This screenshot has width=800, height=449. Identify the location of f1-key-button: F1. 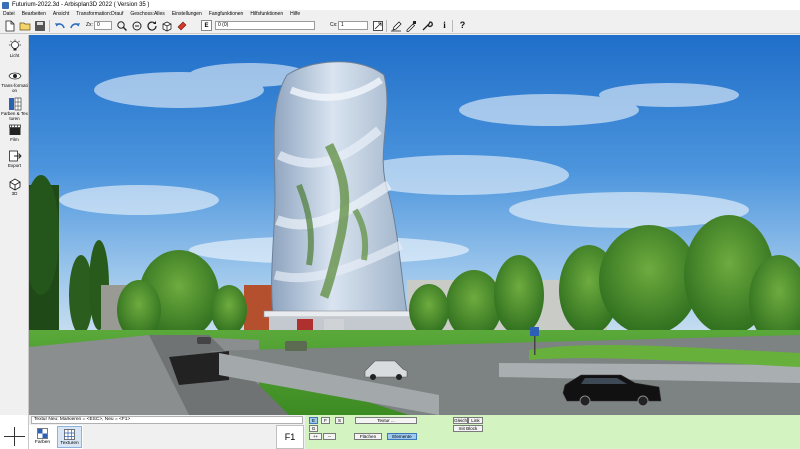
(290, 437).